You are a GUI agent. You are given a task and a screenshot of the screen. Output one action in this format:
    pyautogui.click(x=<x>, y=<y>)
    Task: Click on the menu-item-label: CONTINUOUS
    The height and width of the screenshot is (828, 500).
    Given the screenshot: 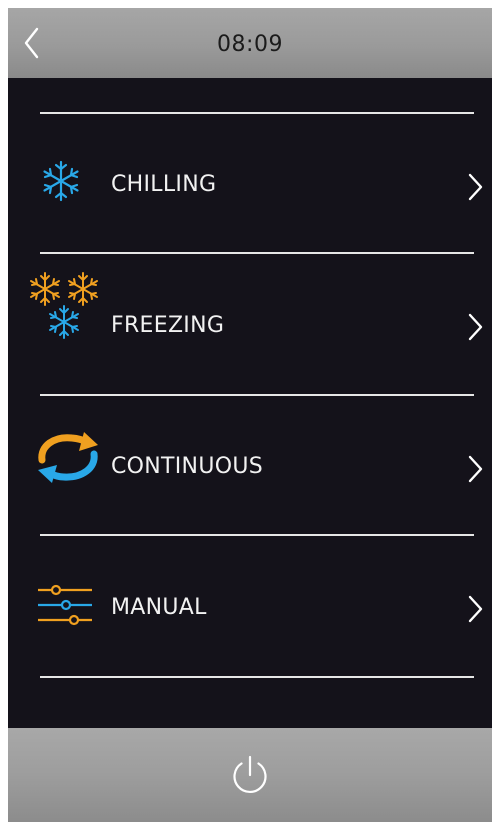 What is the action you would take?
    pyautogui.click(x=187, y=466)
    